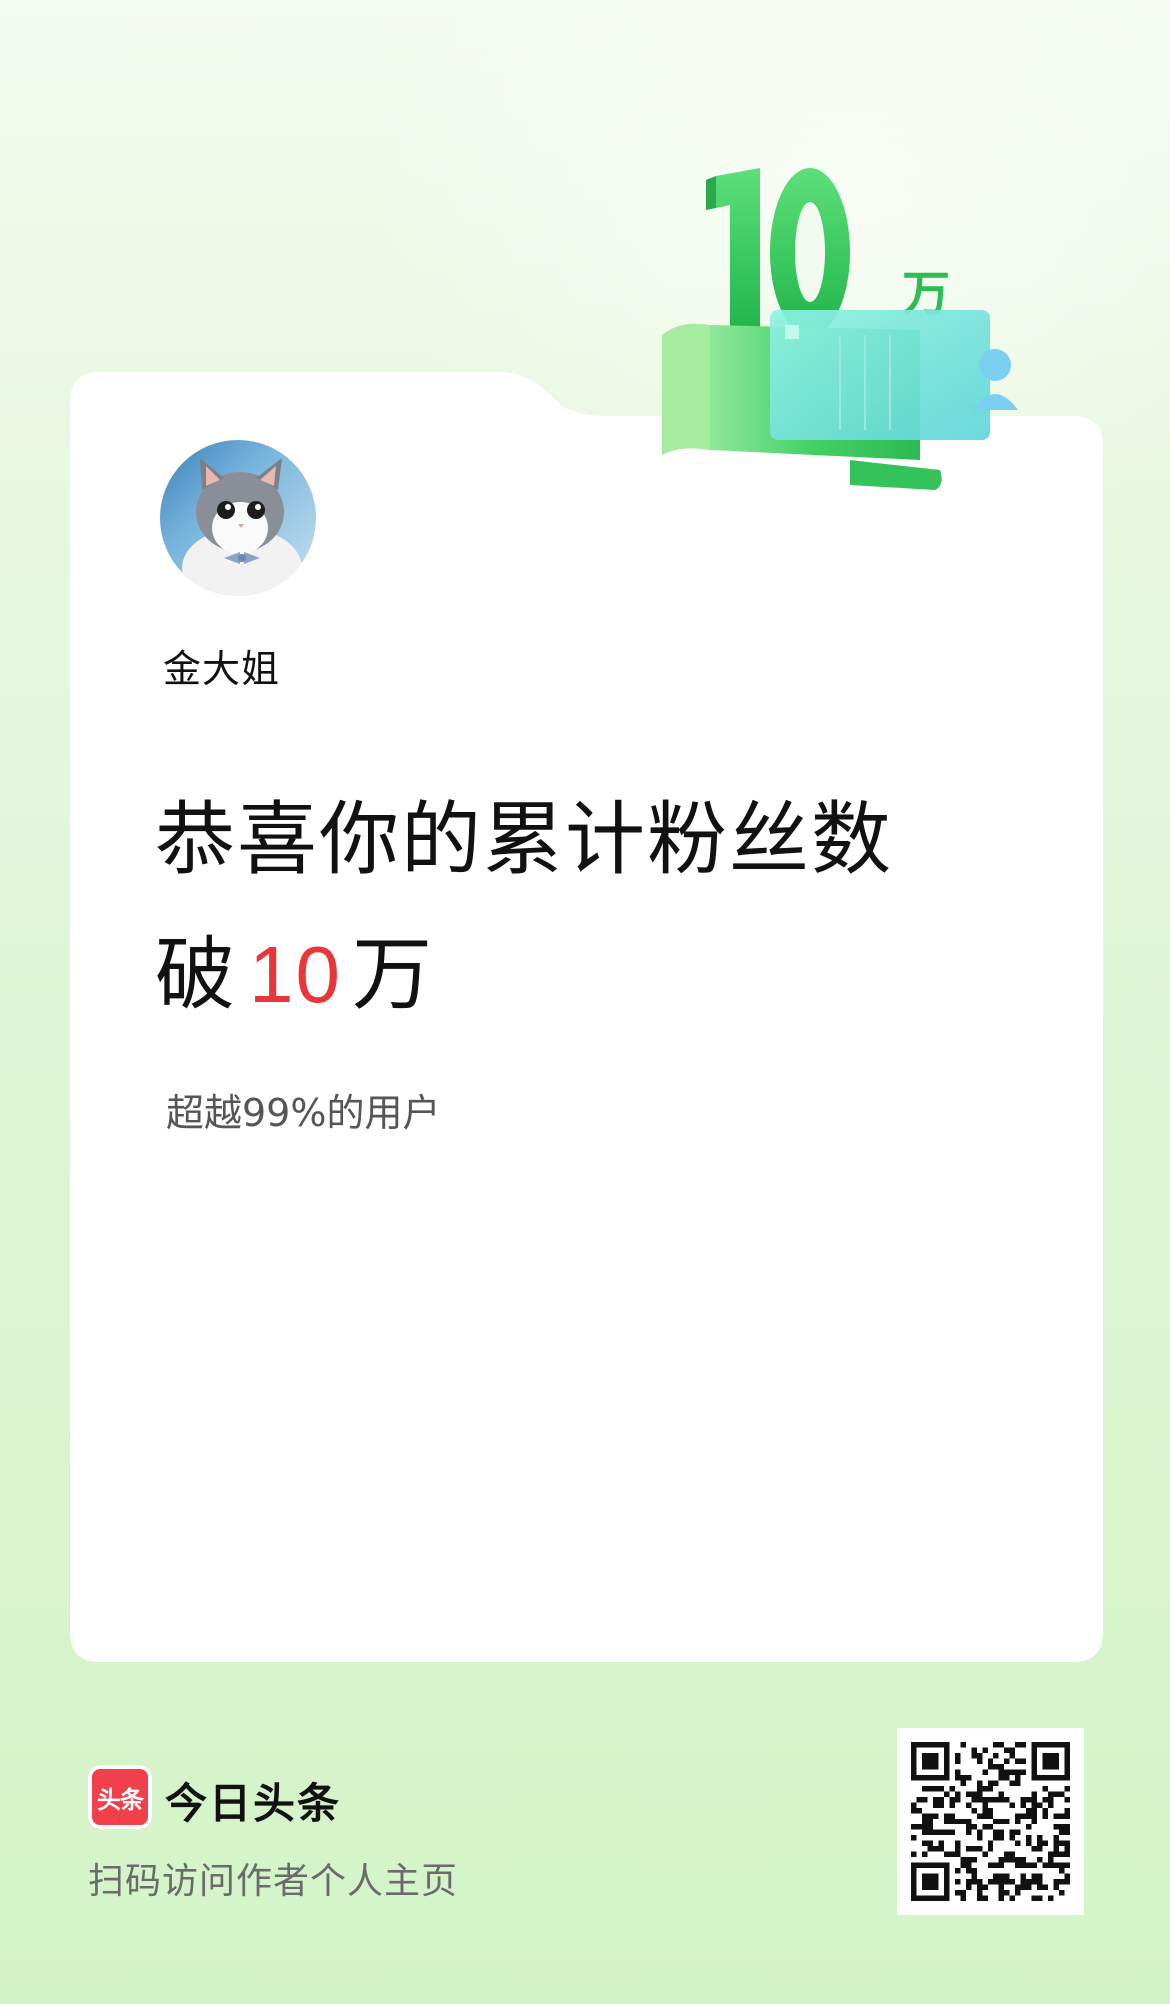 The image size is (1170, 2004). Describe the element at coordinates (303, 1113) in the screenshot. I see `percentile-text: 超越99%的用户` at that location.